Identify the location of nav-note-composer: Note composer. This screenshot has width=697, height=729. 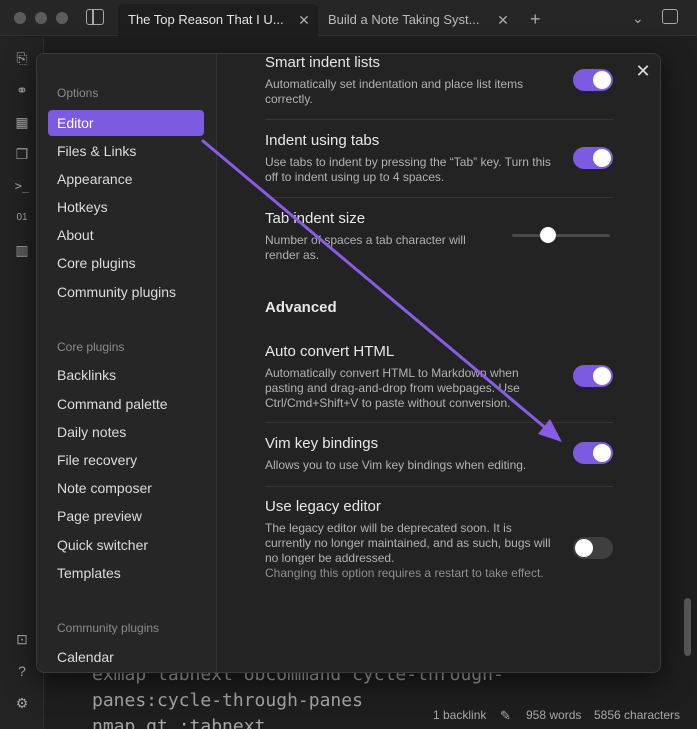
(126, 488).